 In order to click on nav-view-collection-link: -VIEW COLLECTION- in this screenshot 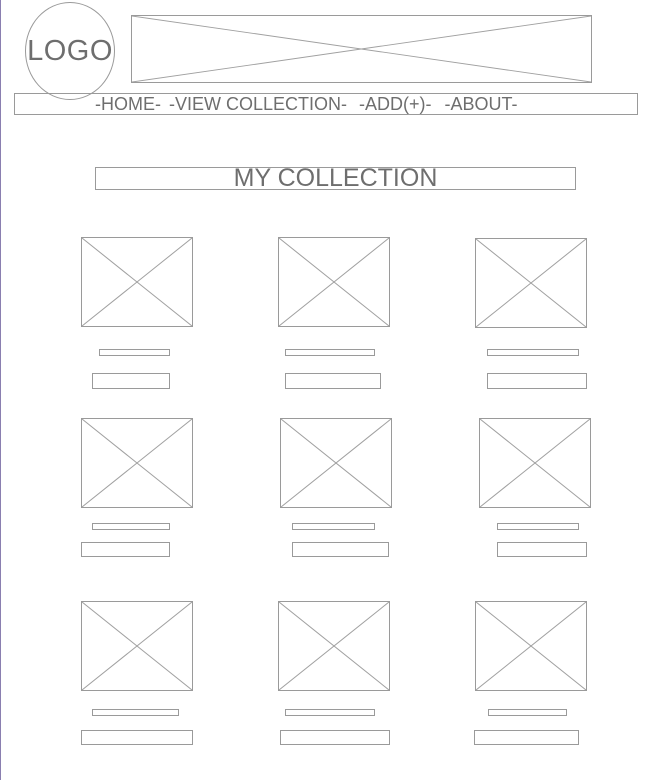, I will do `click(258, 104)`.